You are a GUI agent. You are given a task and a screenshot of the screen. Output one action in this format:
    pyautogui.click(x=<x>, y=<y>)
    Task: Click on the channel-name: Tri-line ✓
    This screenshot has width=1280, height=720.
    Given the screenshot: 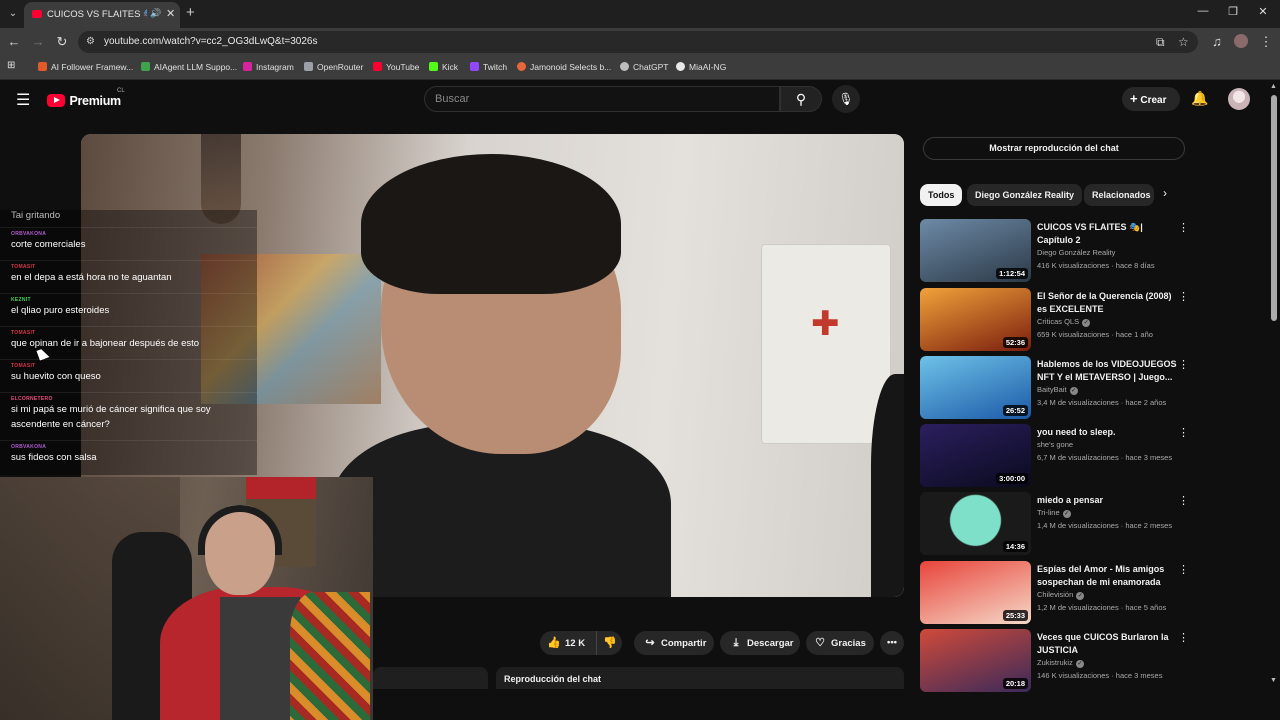 What is the action you would take?
    pyautogui.click(x=1054, y=513)
    